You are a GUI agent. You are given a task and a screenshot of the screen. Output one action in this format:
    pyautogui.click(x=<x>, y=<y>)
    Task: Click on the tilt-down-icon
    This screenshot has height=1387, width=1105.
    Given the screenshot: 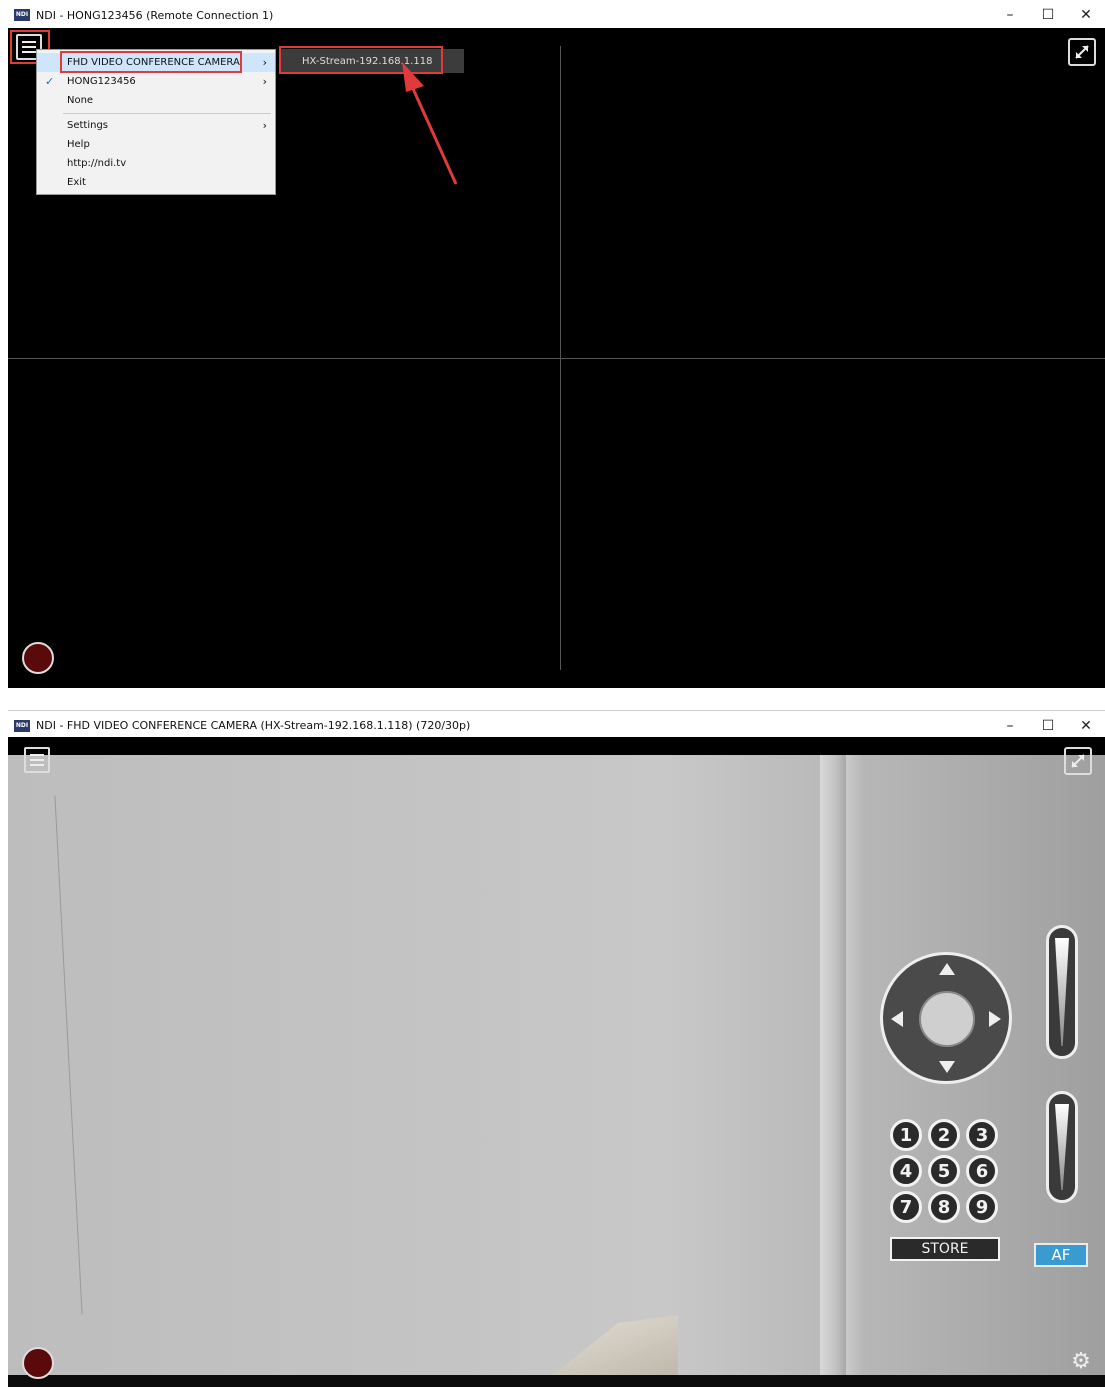 What is the action you would take?
    pyautogui.click(x=947, y=1067)
    